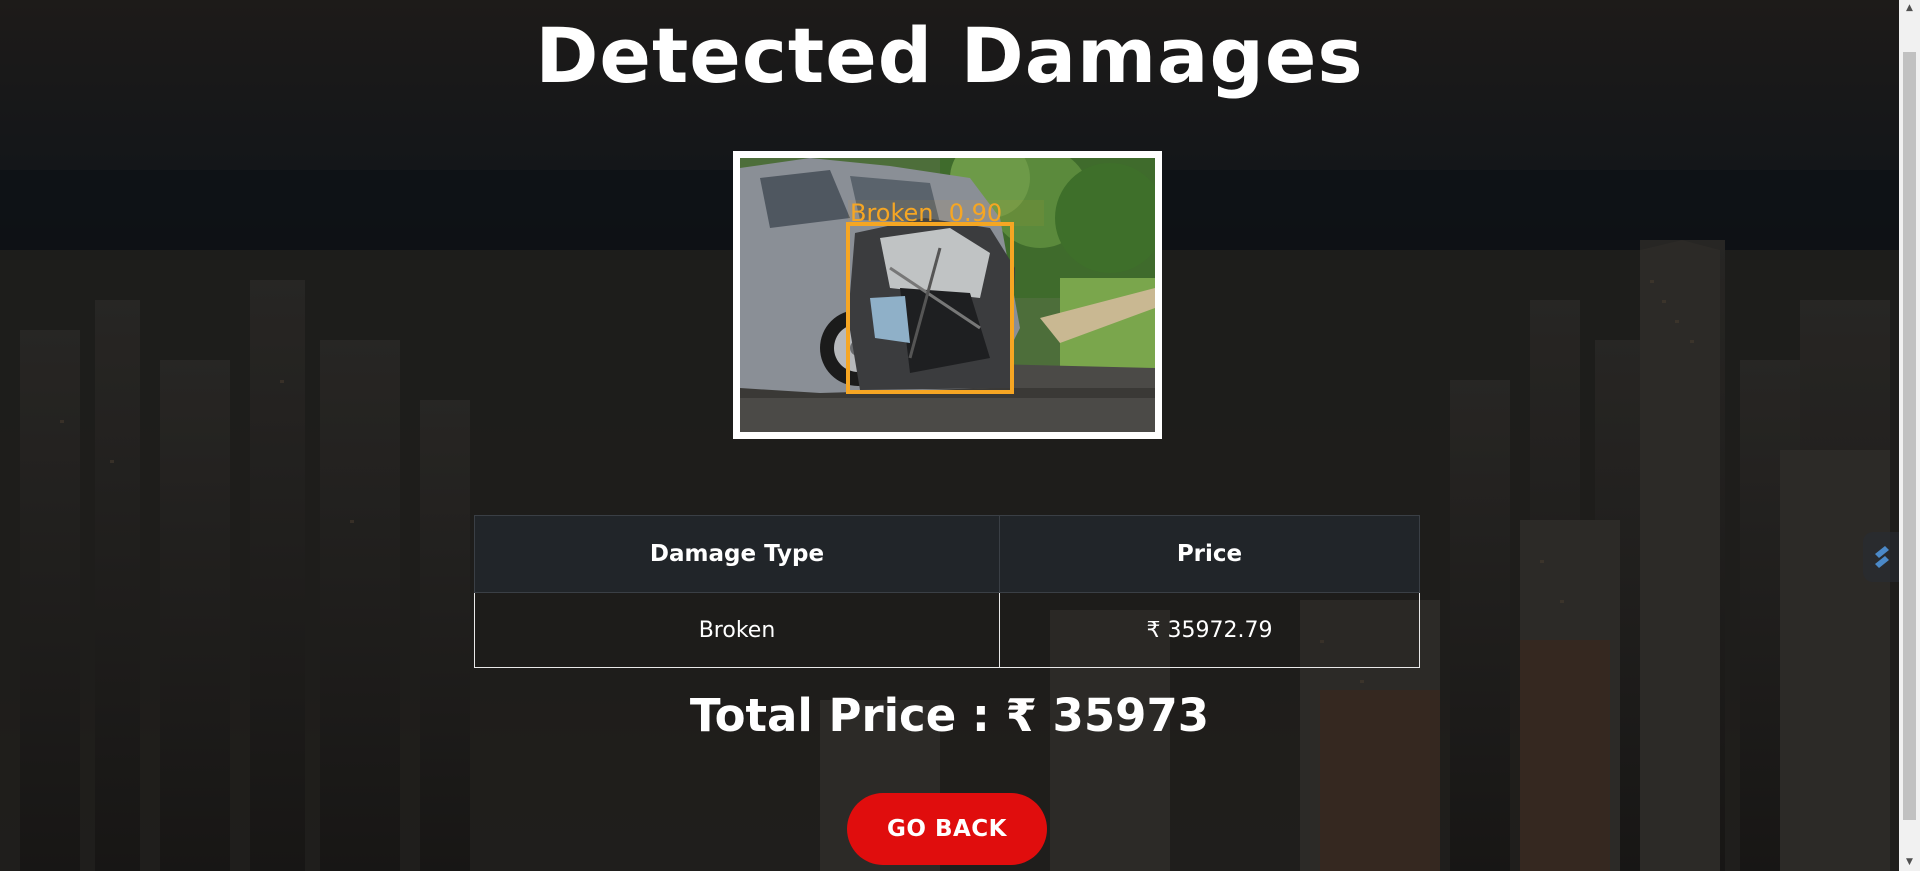 This screenshot has height=871, width=1920. I want to click on scroll-up-arrow-icon: ▲, so click(1909, 8).